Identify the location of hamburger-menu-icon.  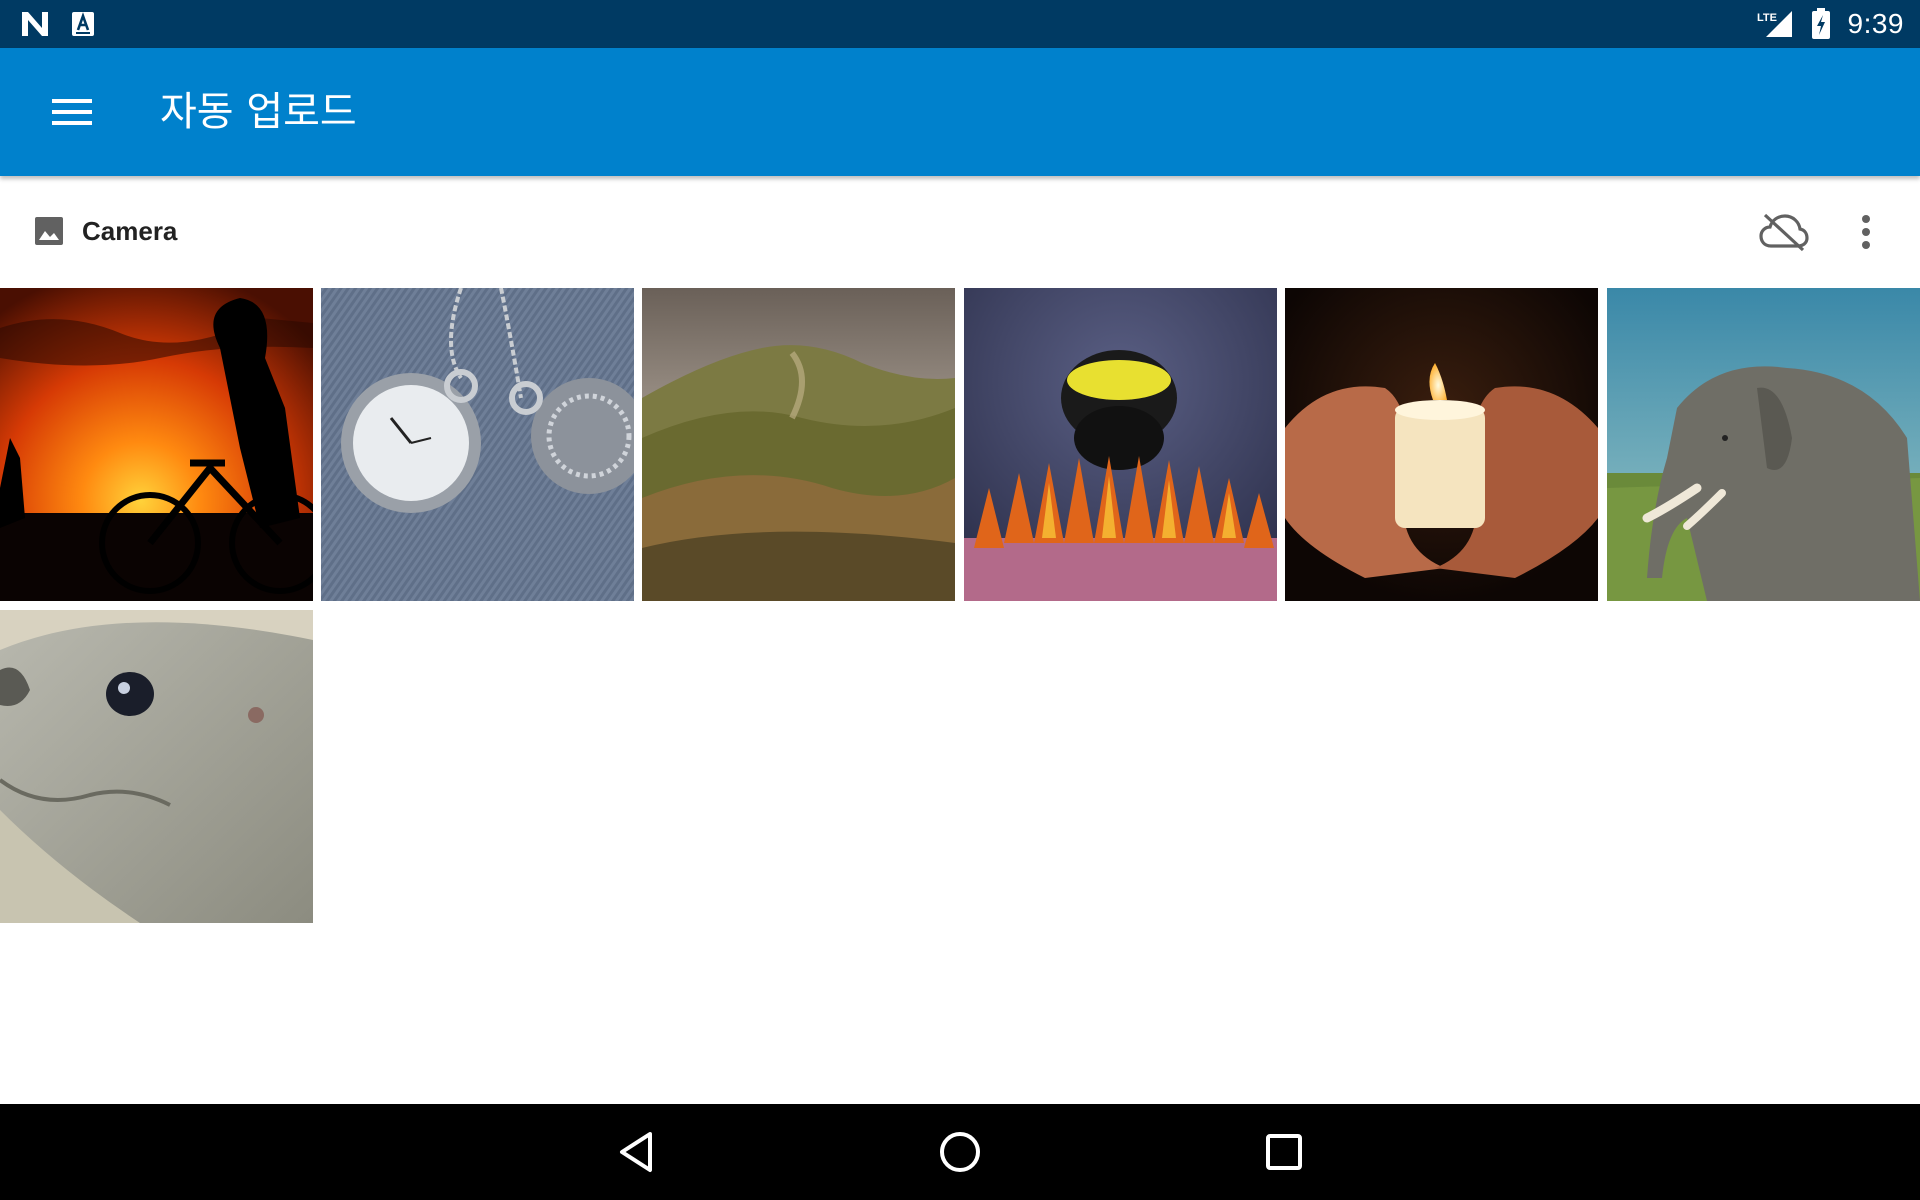
(72, 112).